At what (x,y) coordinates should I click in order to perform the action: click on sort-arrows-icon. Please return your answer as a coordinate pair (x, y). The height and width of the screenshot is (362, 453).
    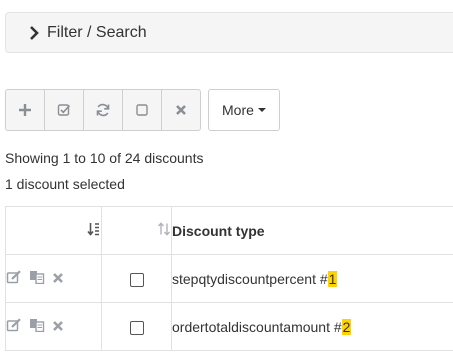
    Looking at the image, I should click on (164, 230).